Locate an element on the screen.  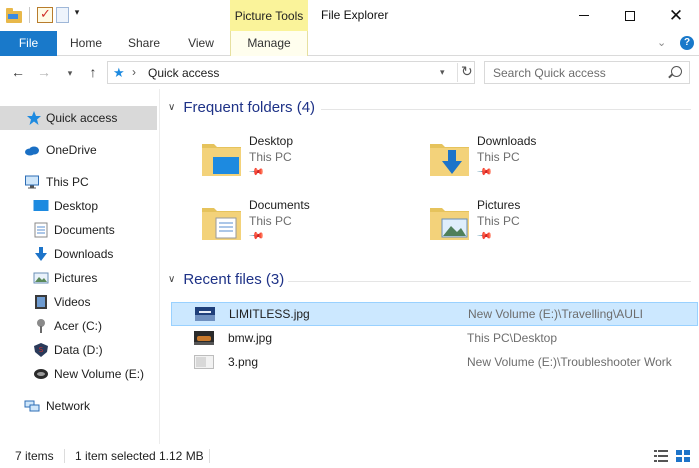
downloads-folder-icon is located at coordinates (449, 160).